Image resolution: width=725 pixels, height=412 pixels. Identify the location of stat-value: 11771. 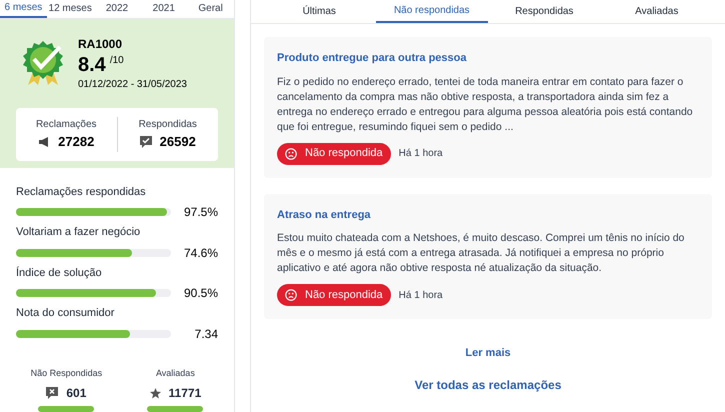
(185, 393).